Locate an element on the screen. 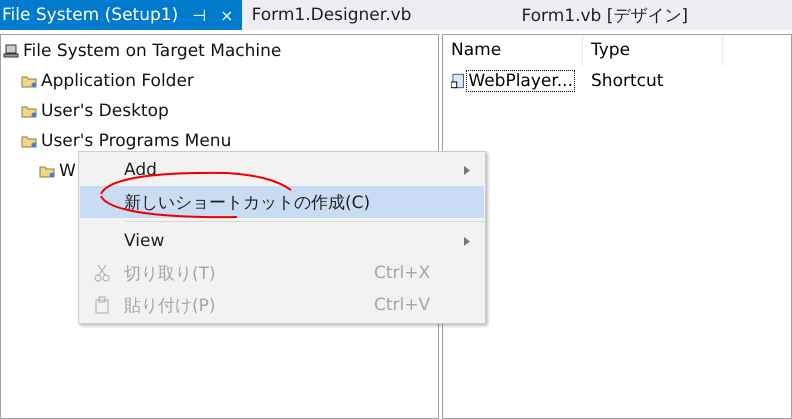  document-tab: File System (Setup1) ⊣ × is located at coordinates (121, 15).